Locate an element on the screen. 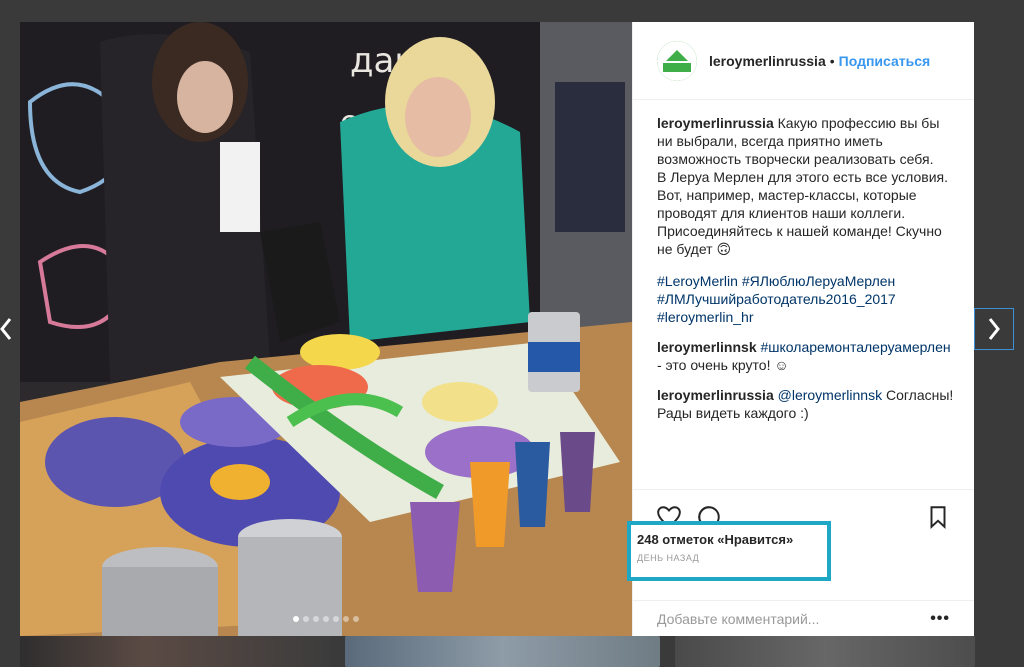 This screenshot has height=667, width=1024. caption-text: возможность творчески реализовать себя. is located at coordinates (795, 159).